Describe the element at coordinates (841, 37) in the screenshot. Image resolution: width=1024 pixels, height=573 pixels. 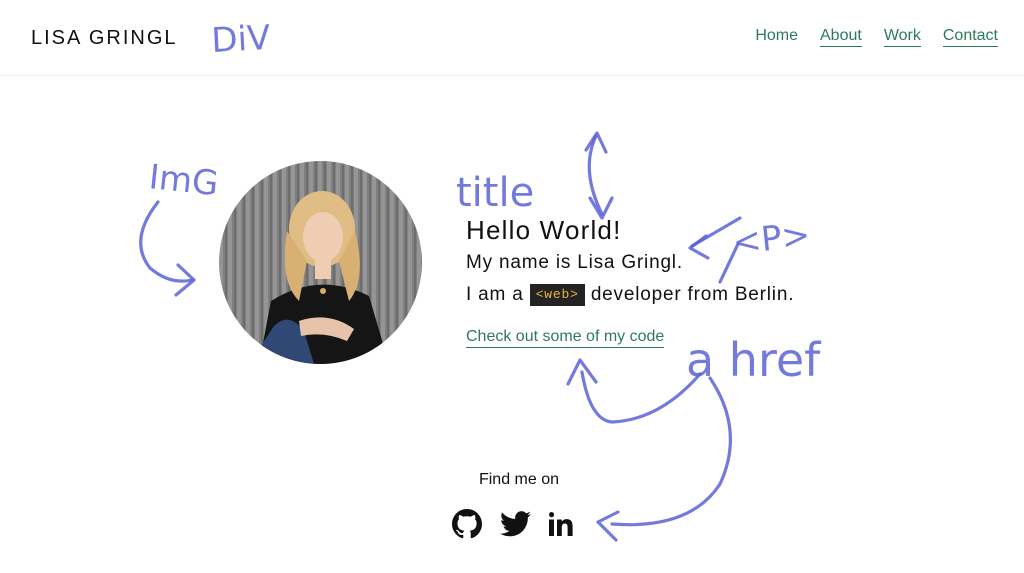
I see `nav-about: About` at that location.